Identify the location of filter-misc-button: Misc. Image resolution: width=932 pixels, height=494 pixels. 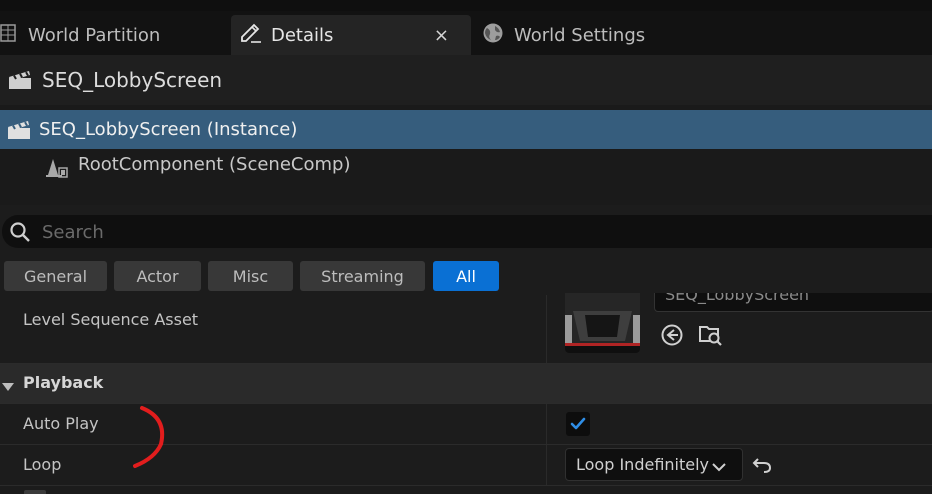
(250, 276).